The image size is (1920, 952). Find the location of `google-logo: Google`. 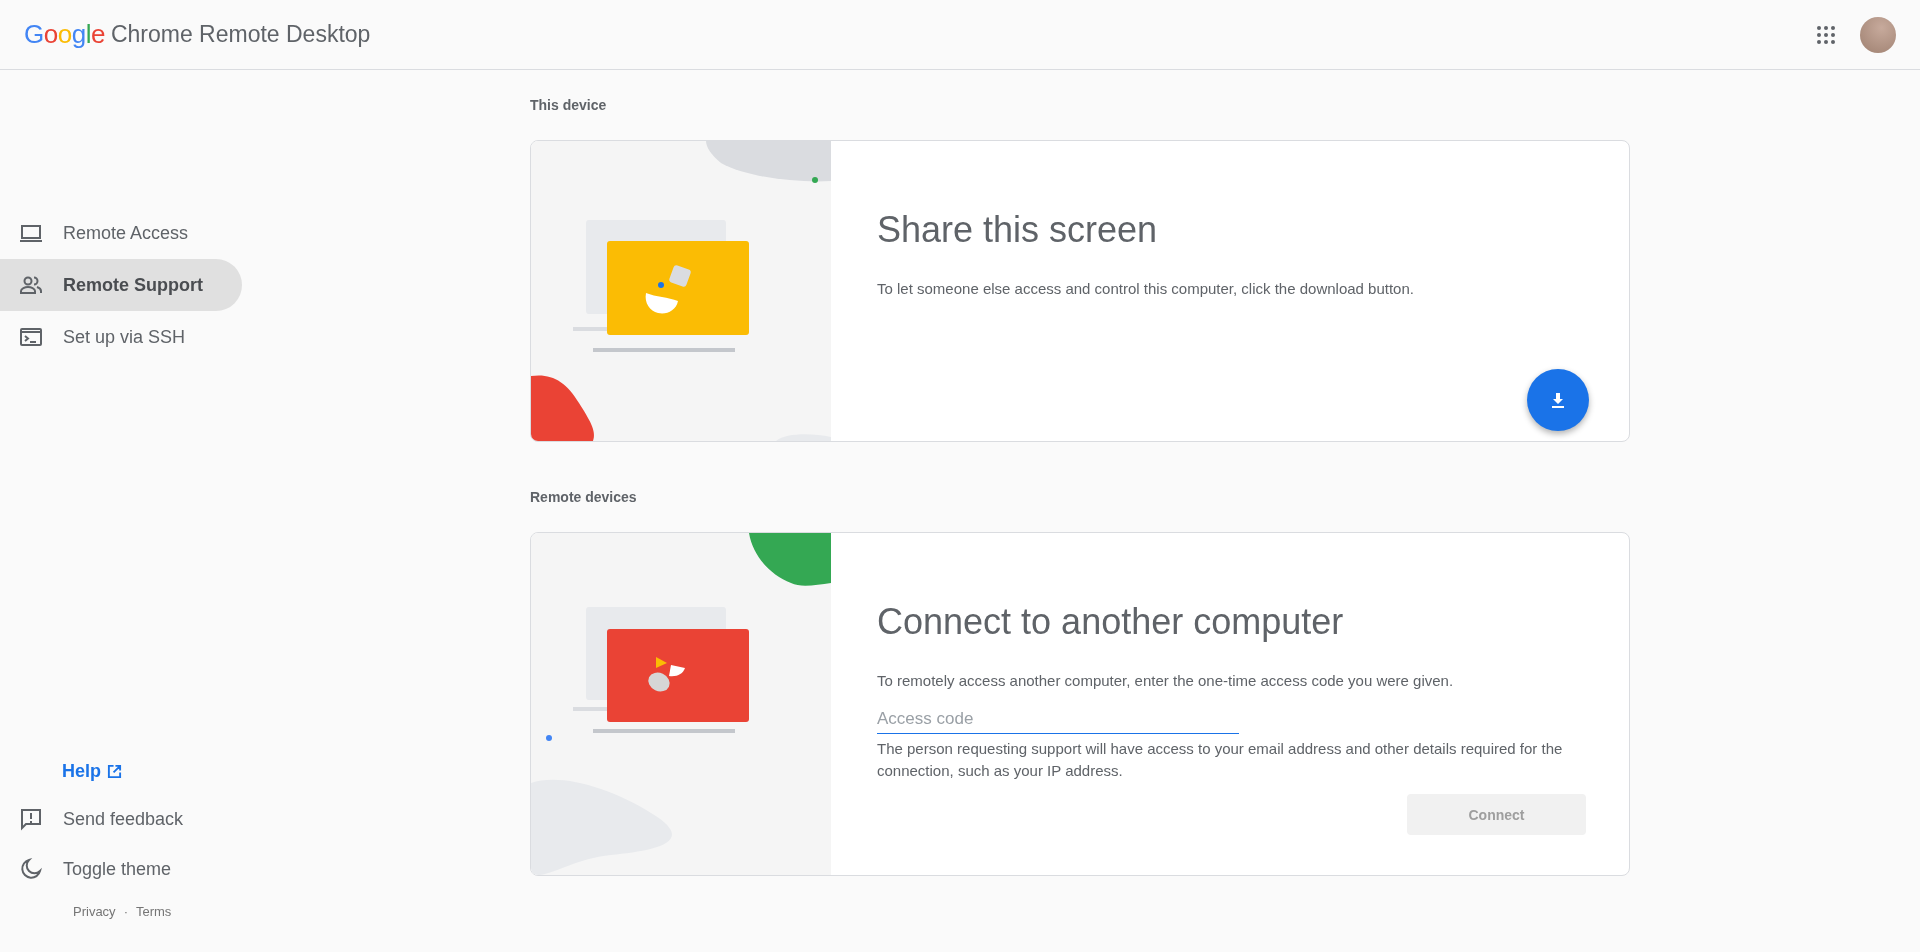

google-logo: Google is located at coordinates (64, 34).